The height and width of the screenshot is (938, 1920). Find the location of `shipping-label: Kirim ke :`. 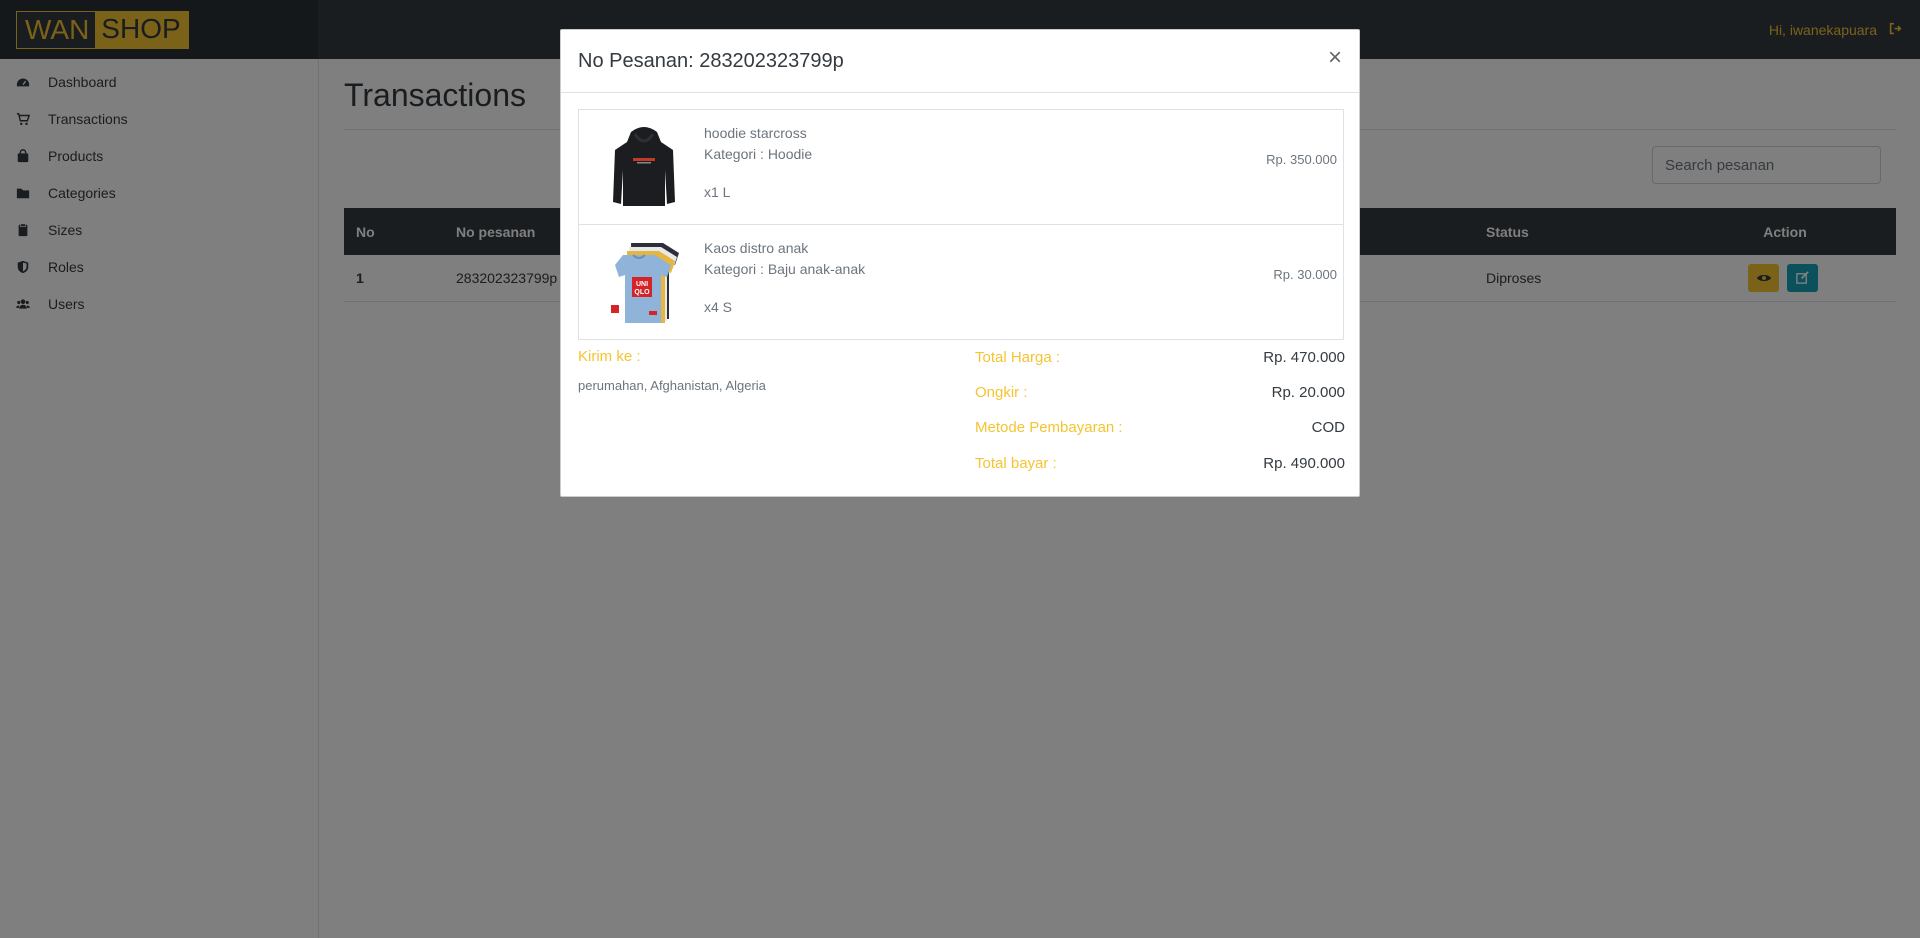

shipping-label: Kirim ke : is located at coordinates (609, 356).